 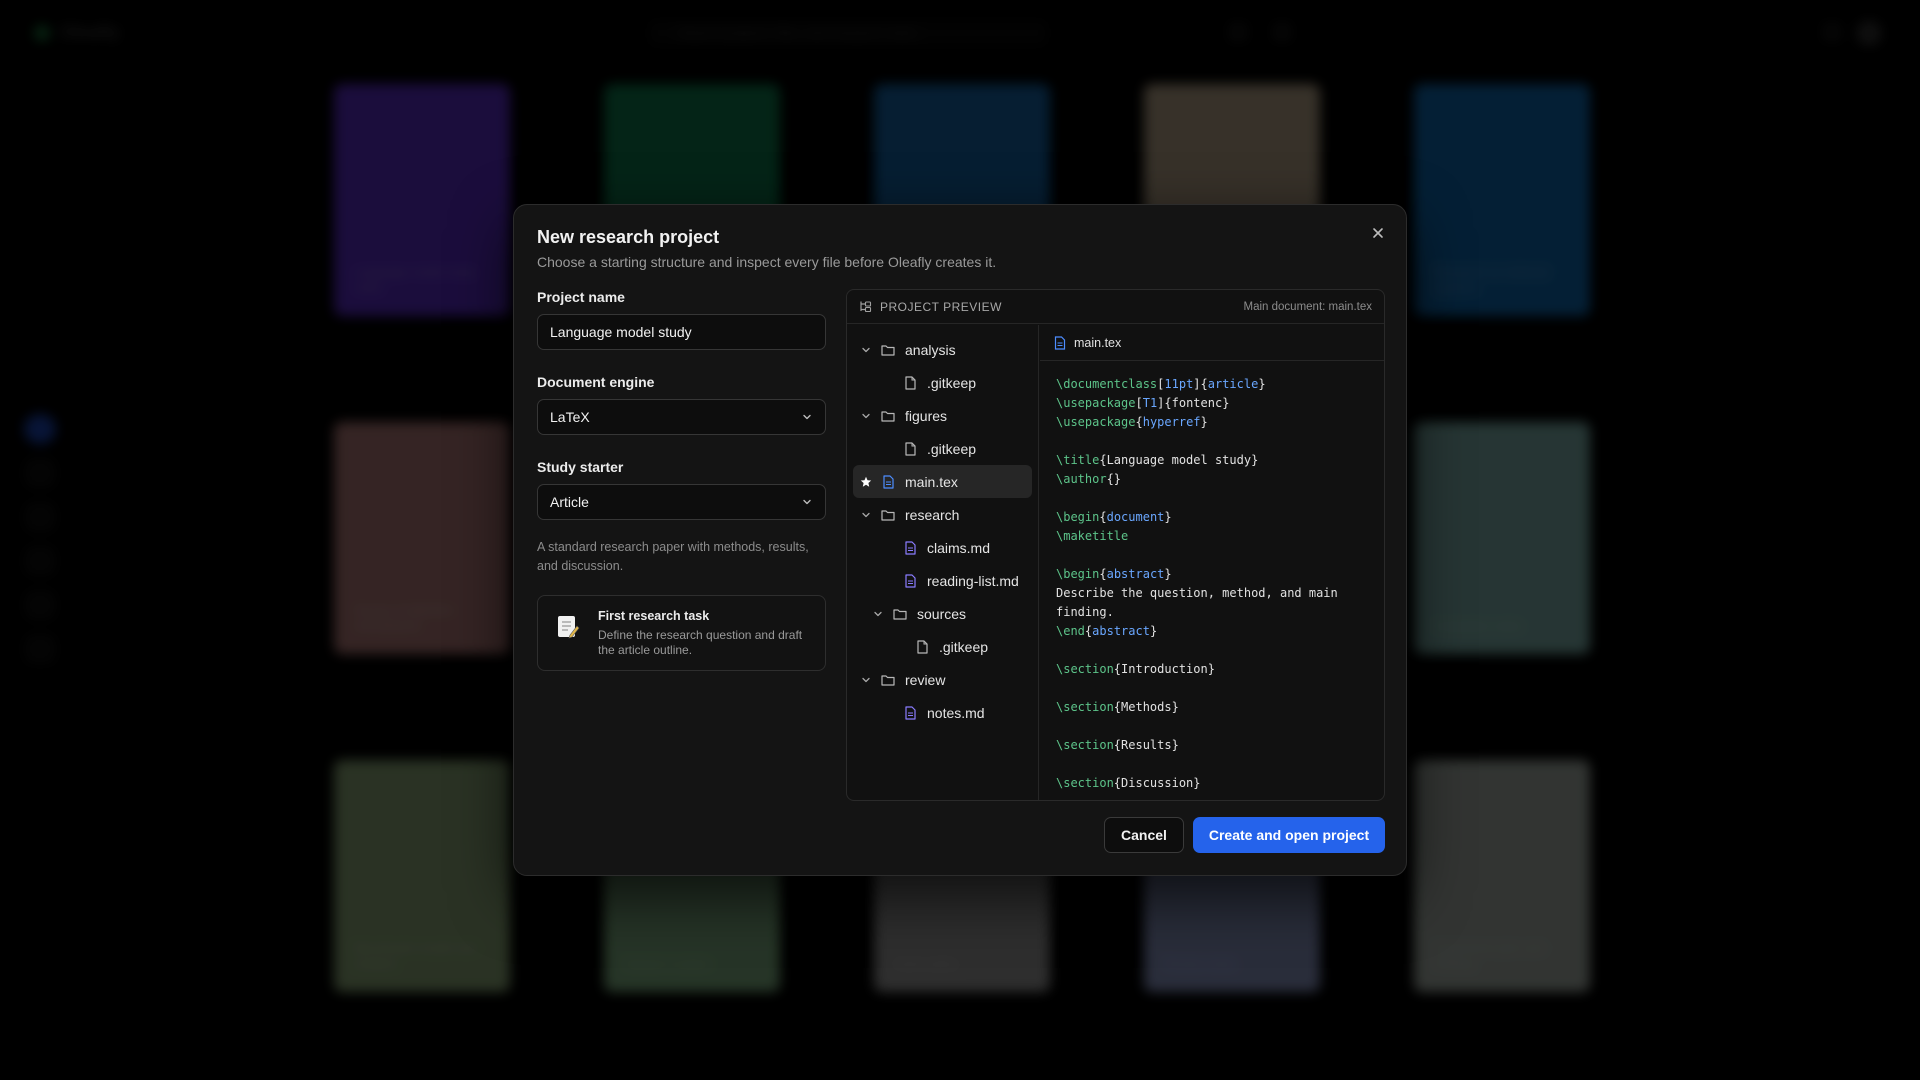 What do you see at coordinates (942, 514) in the screenshot?
I see `tree-folder: research` at bounding box center [942, 514].